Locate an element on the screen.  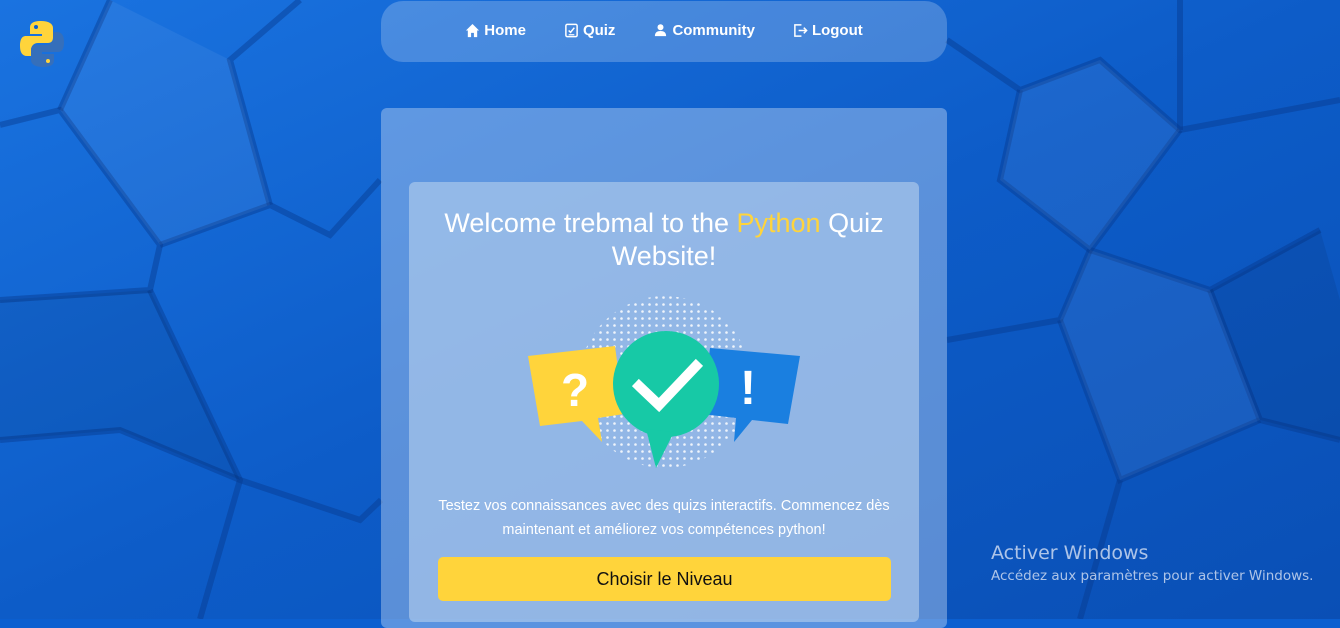
quiz-bubbles-illustration: ? ! is located at coordinates (664, 382).